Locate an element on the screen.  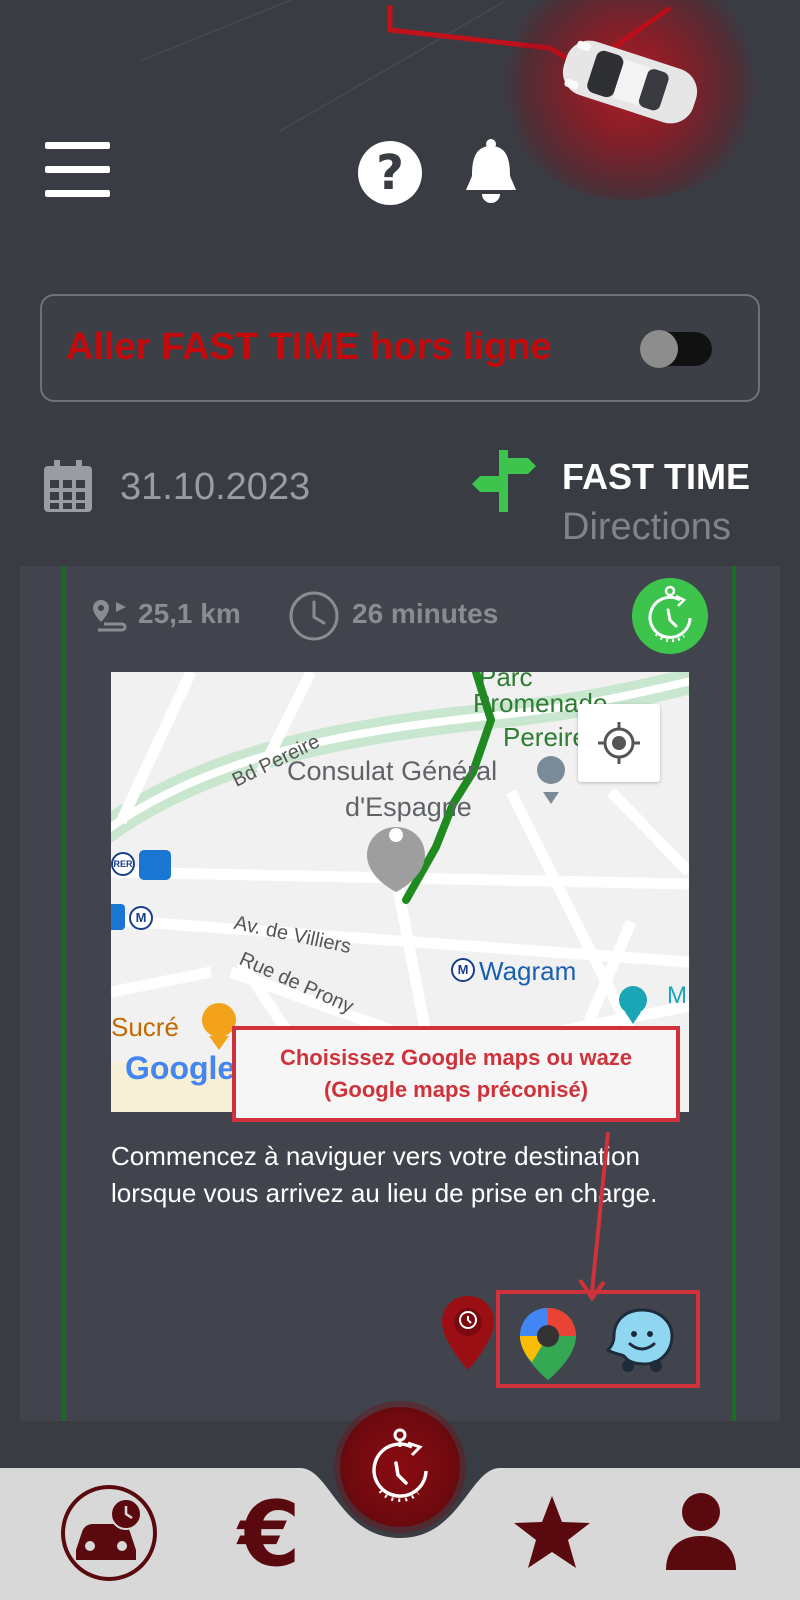
toggle-knob is located at coordinates (659, 349).